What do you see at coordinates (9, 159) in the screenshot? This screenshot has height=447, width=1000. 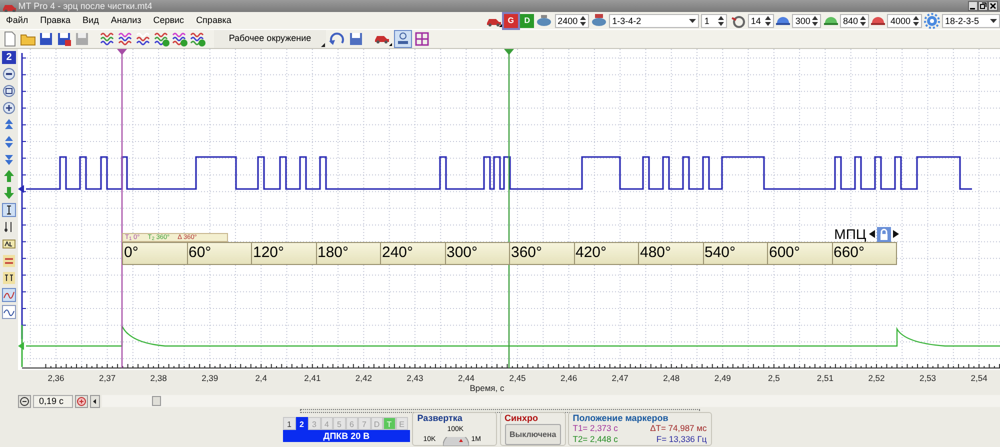 I see `move-down-icon` at bounding box center [9, 159].